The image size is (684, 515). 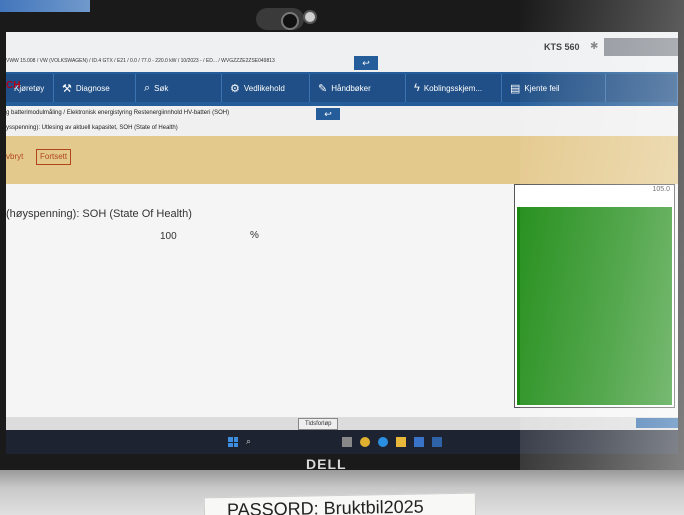 I want to click on measurement-unit: %, so click(x=254, y=235).